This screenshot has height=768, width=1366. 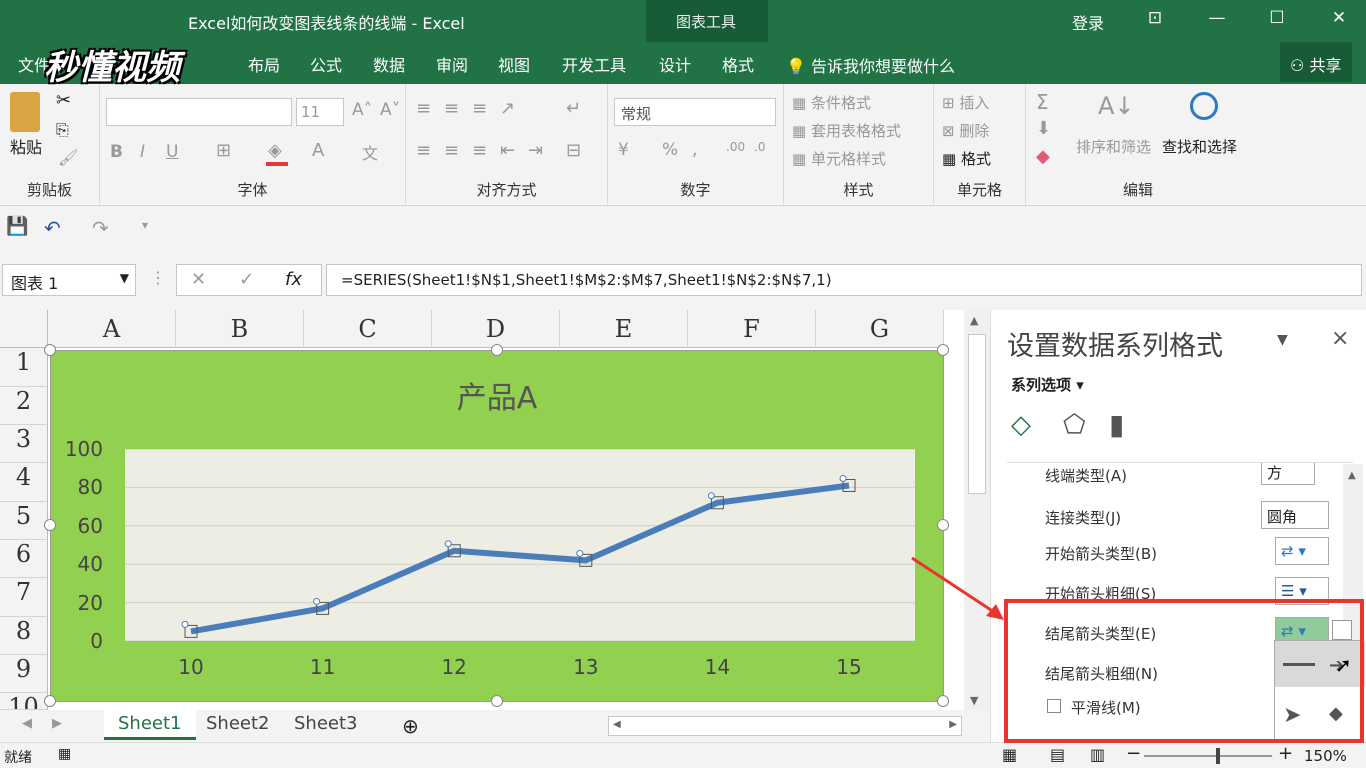 I want to click on column-header: G, so click(x=880, y=329).